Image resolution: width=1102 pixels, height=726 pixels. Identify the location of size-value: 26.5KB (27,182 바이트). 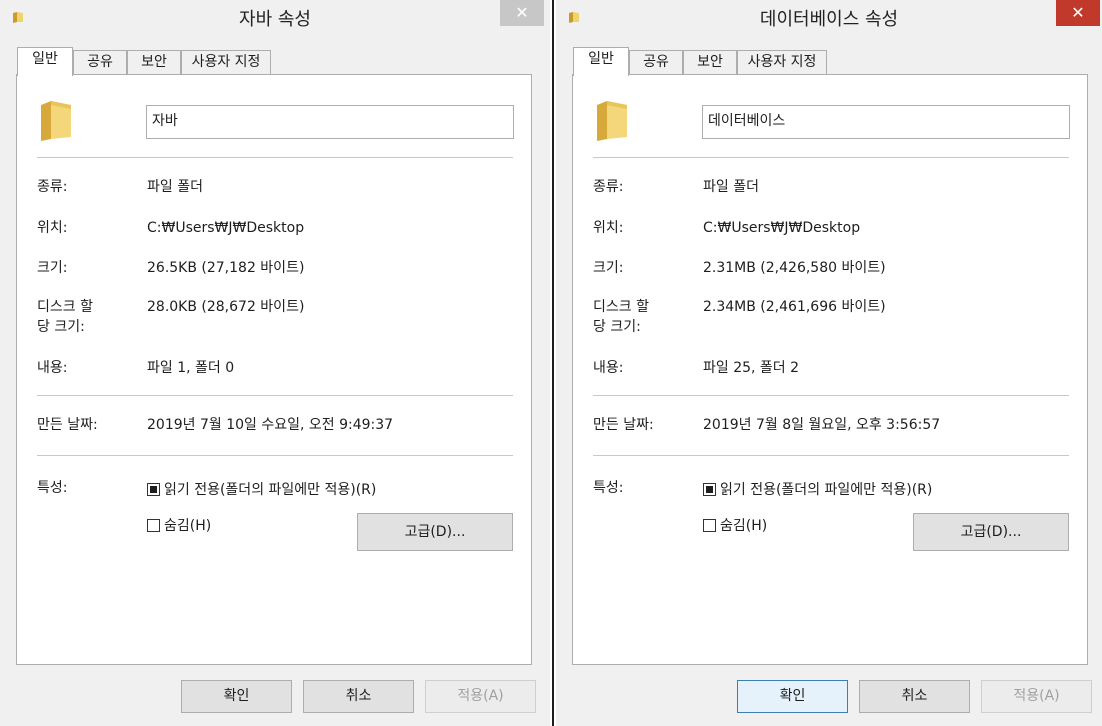
(226, 268).